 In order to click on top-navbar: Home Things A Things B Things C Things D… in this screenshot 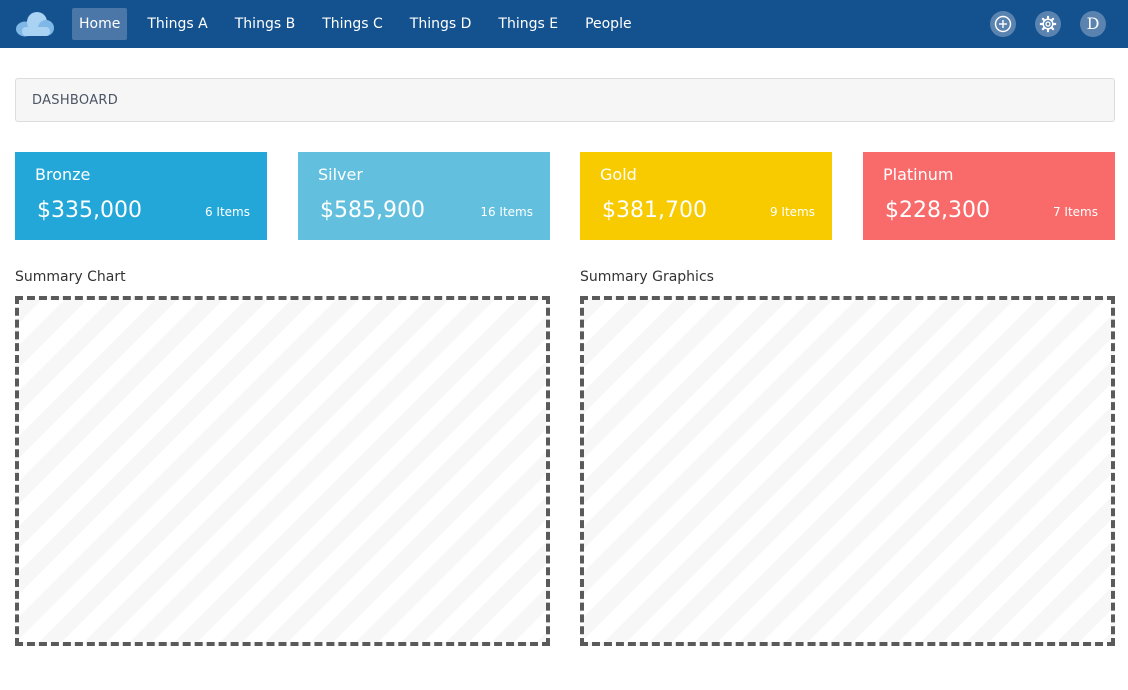, I will do `click(564, 24)`.